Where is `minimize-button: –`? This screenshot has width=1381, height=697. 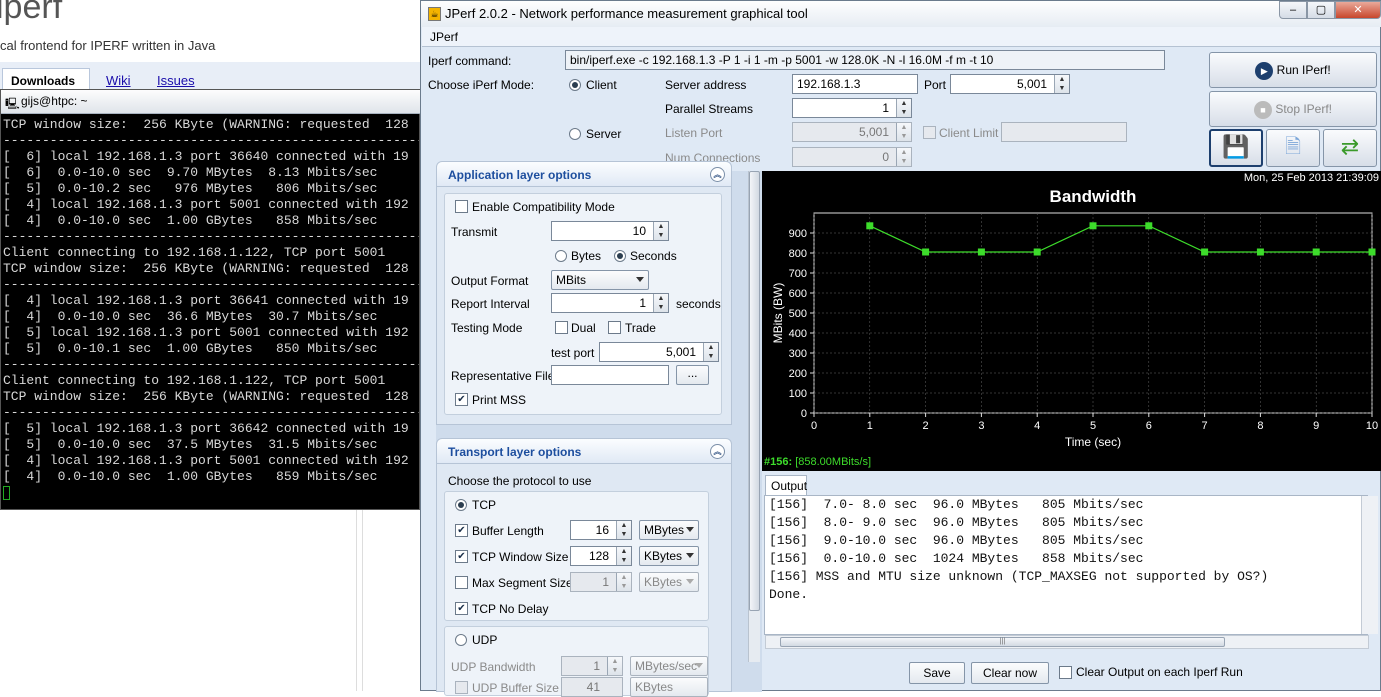
minimize-button: – is located at coordinates (1293, 10).